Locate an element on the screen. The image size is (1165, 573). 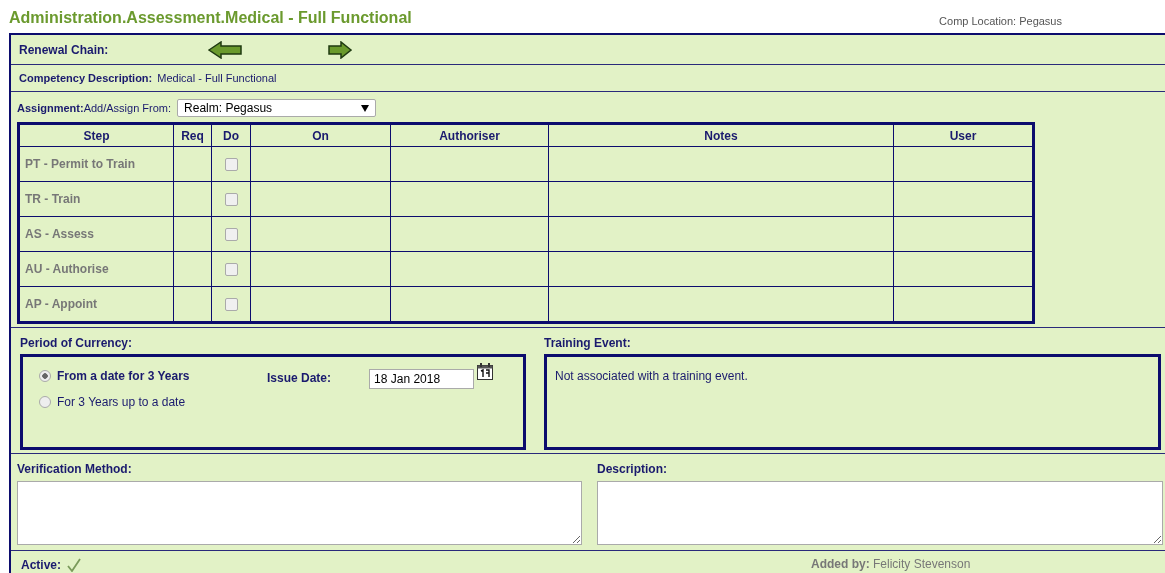
column-header: Do is located at coordinates (231, 135).